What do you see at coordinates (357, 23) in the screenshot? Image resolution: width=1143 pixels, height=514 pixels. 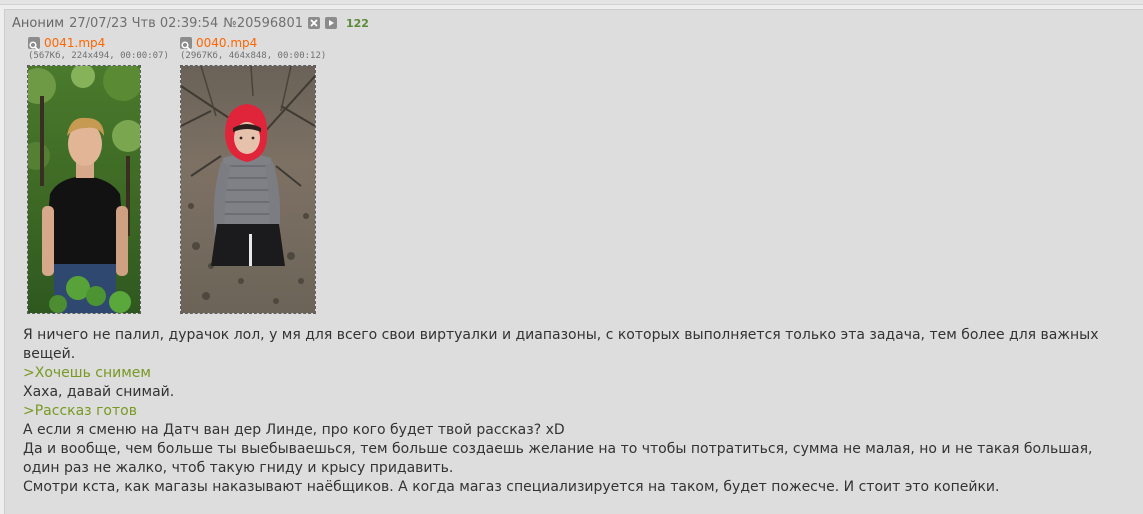 I see `reply-counter: 122` at bounding box center [357, 23].